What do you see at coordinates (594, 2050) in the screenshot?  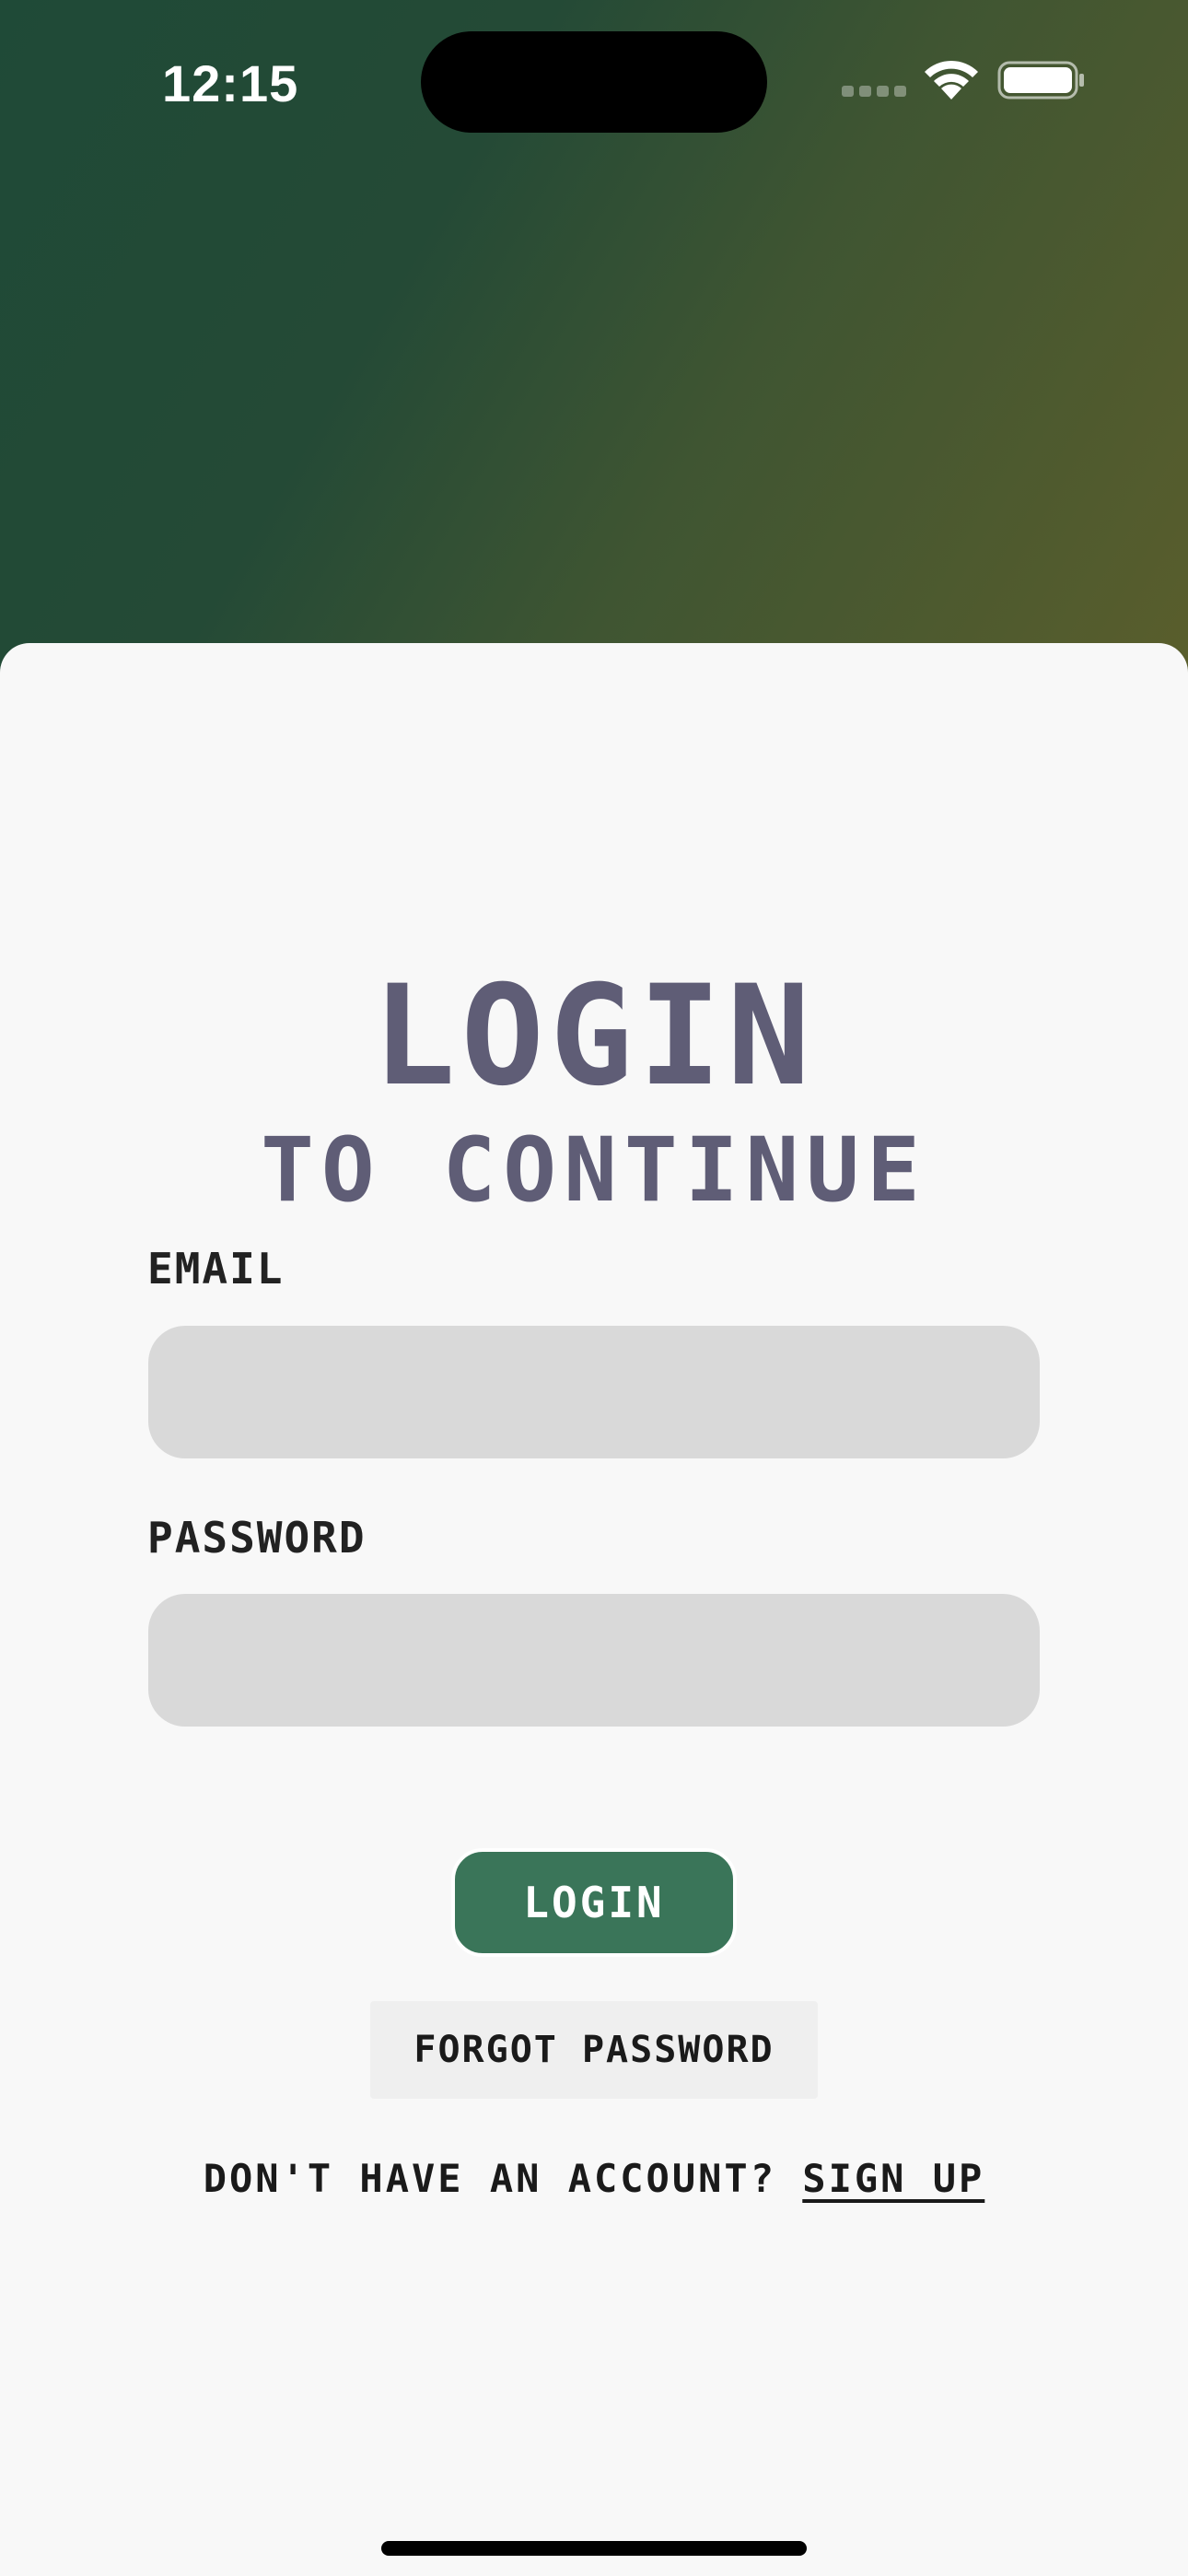 I see `forgot-password-button: FORGOT PASSWORD` at bounding box center [594, 2050].